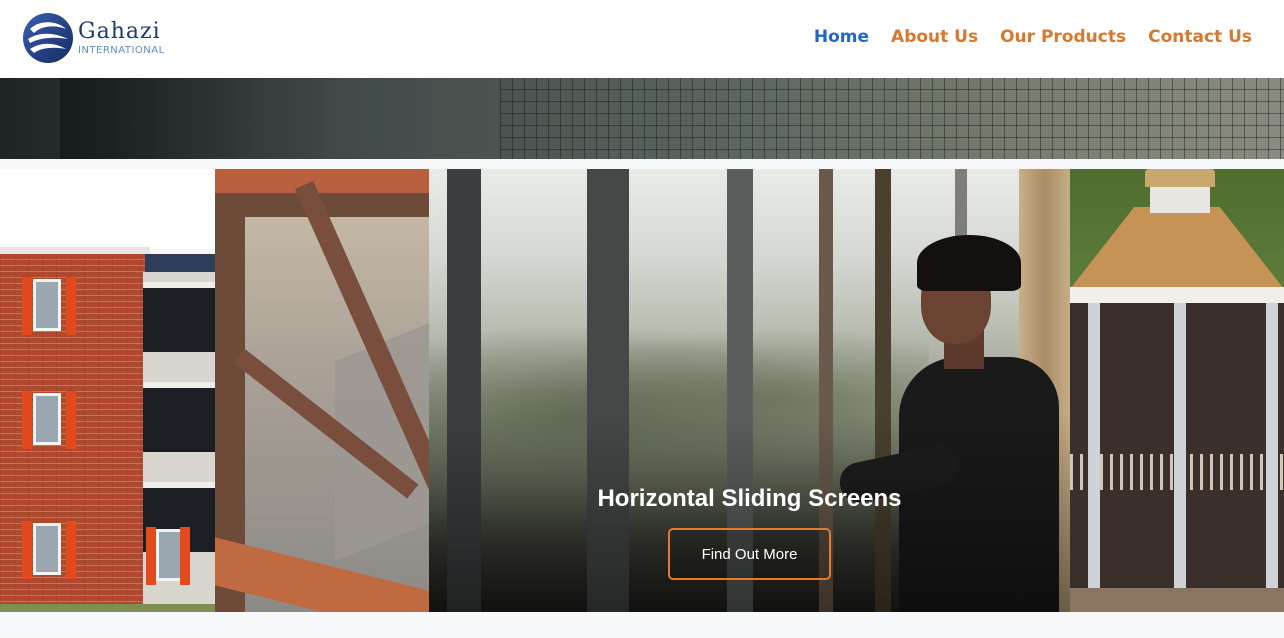 This screenshot has height=638, width=1284. I want to click on main-nav: Home About Us Our Products Contact Us, so click(1033, 37).